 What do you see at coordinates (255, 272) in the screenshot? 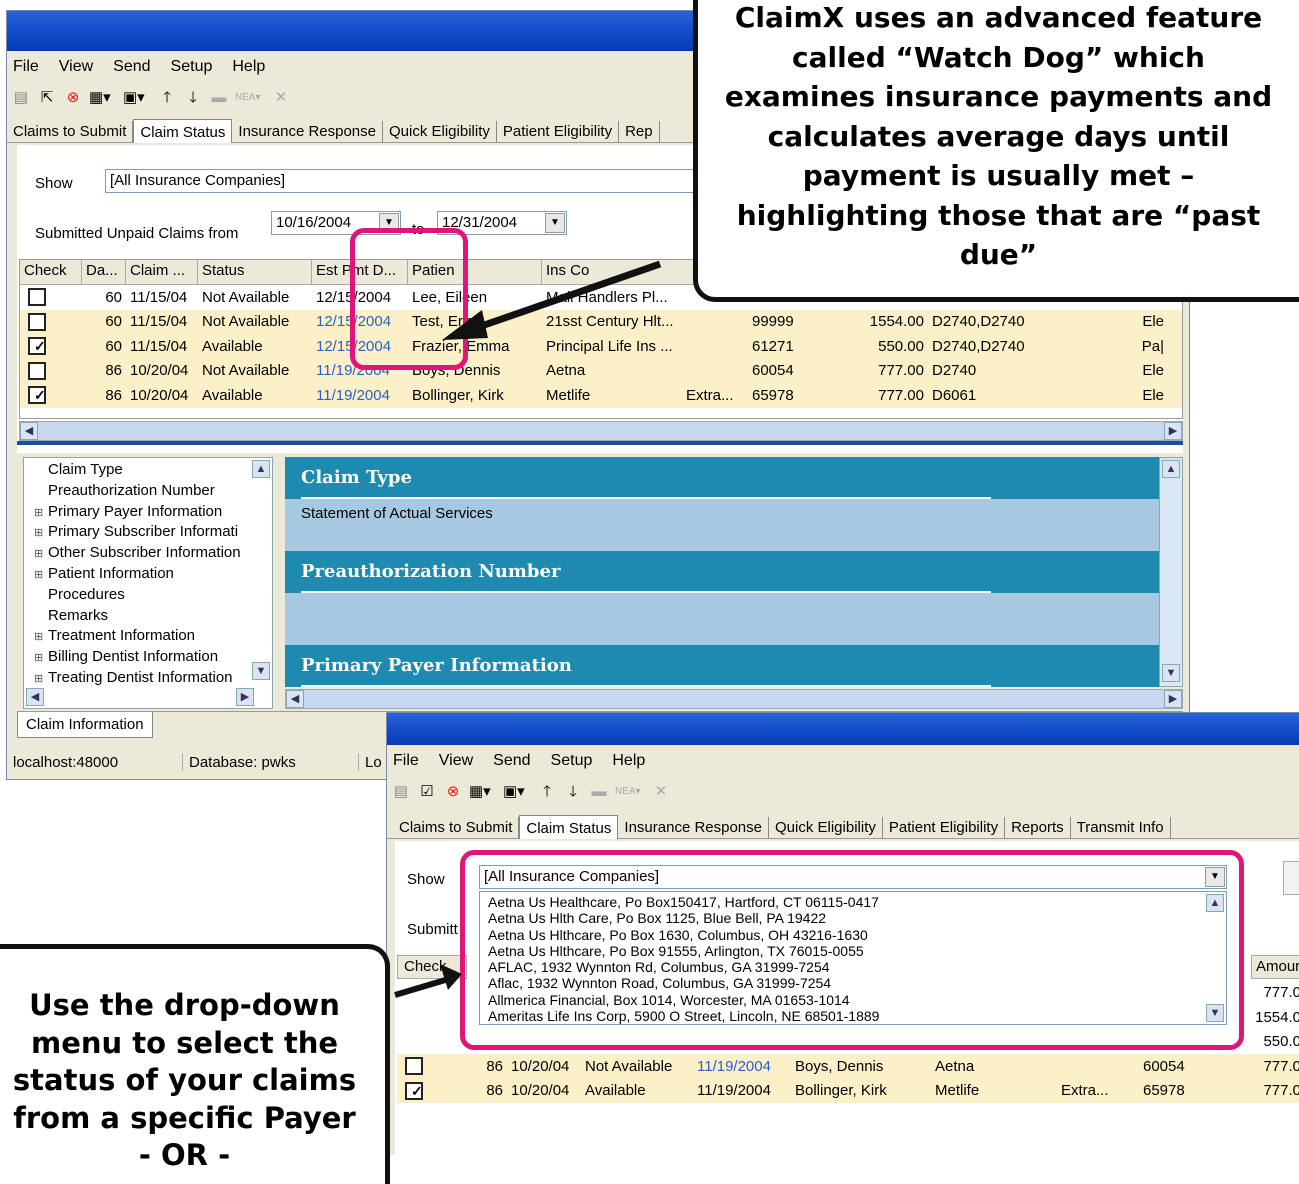
I see `col-status: Status` at bounding box center [255, 272].